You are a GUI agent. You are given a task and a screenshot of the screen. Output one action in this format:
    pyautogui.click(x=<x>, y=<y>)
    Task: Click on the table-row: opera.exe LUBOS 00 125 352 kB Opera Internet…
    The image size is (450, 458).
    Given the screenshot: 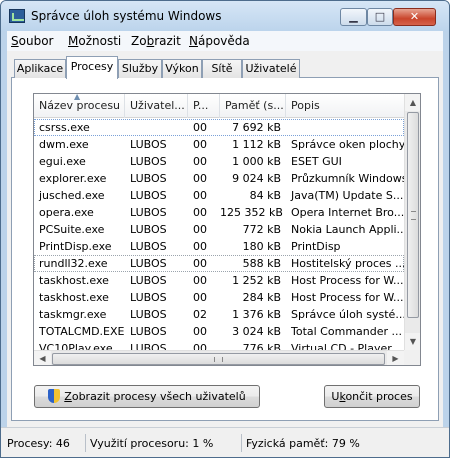 What is the action you would take?
    pyautogui.click(x=219, y=212)
    